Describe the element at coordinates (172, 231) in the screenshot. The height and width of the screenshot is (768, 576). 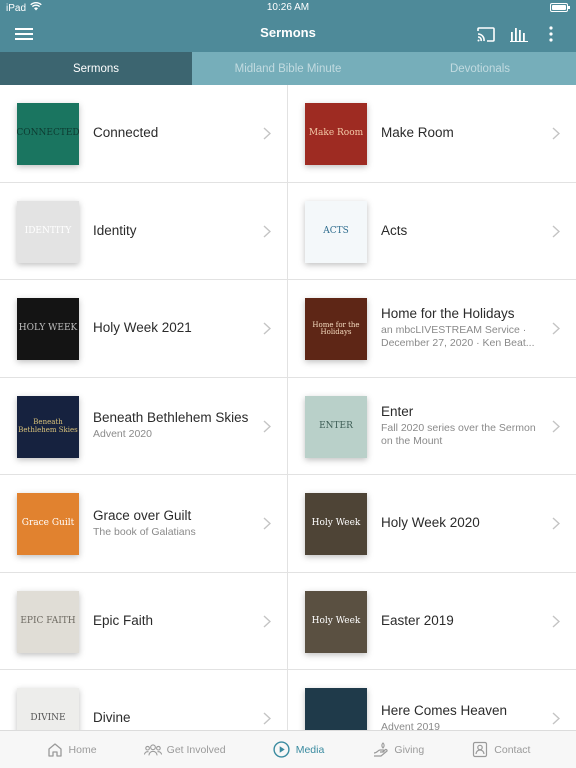
I see `series-text: Identity` at that location.